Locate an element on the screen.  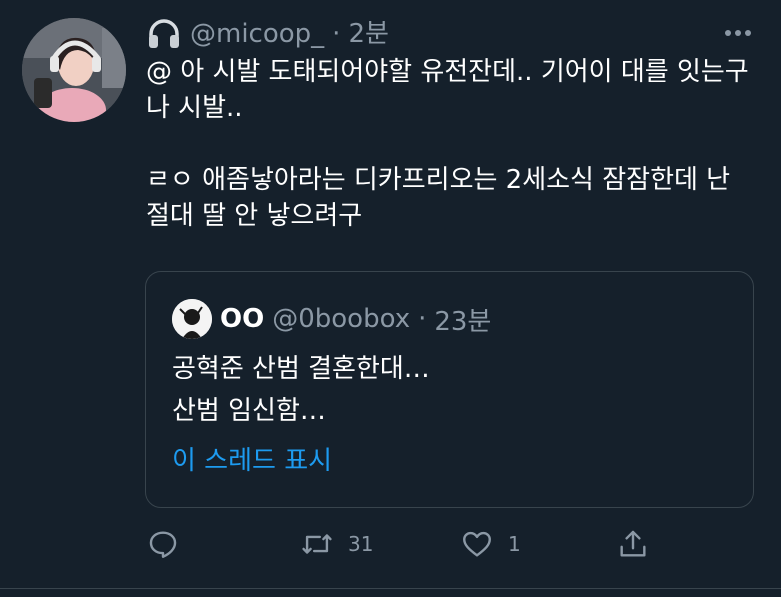
reply-icon is located at coordinates (163, 544).